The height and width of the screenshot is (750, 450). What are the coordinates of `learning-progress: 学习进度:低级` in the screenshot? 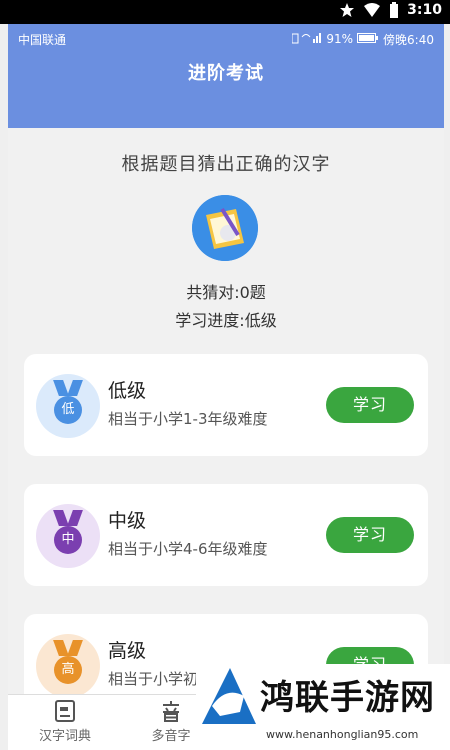 It's located at (226, 320).